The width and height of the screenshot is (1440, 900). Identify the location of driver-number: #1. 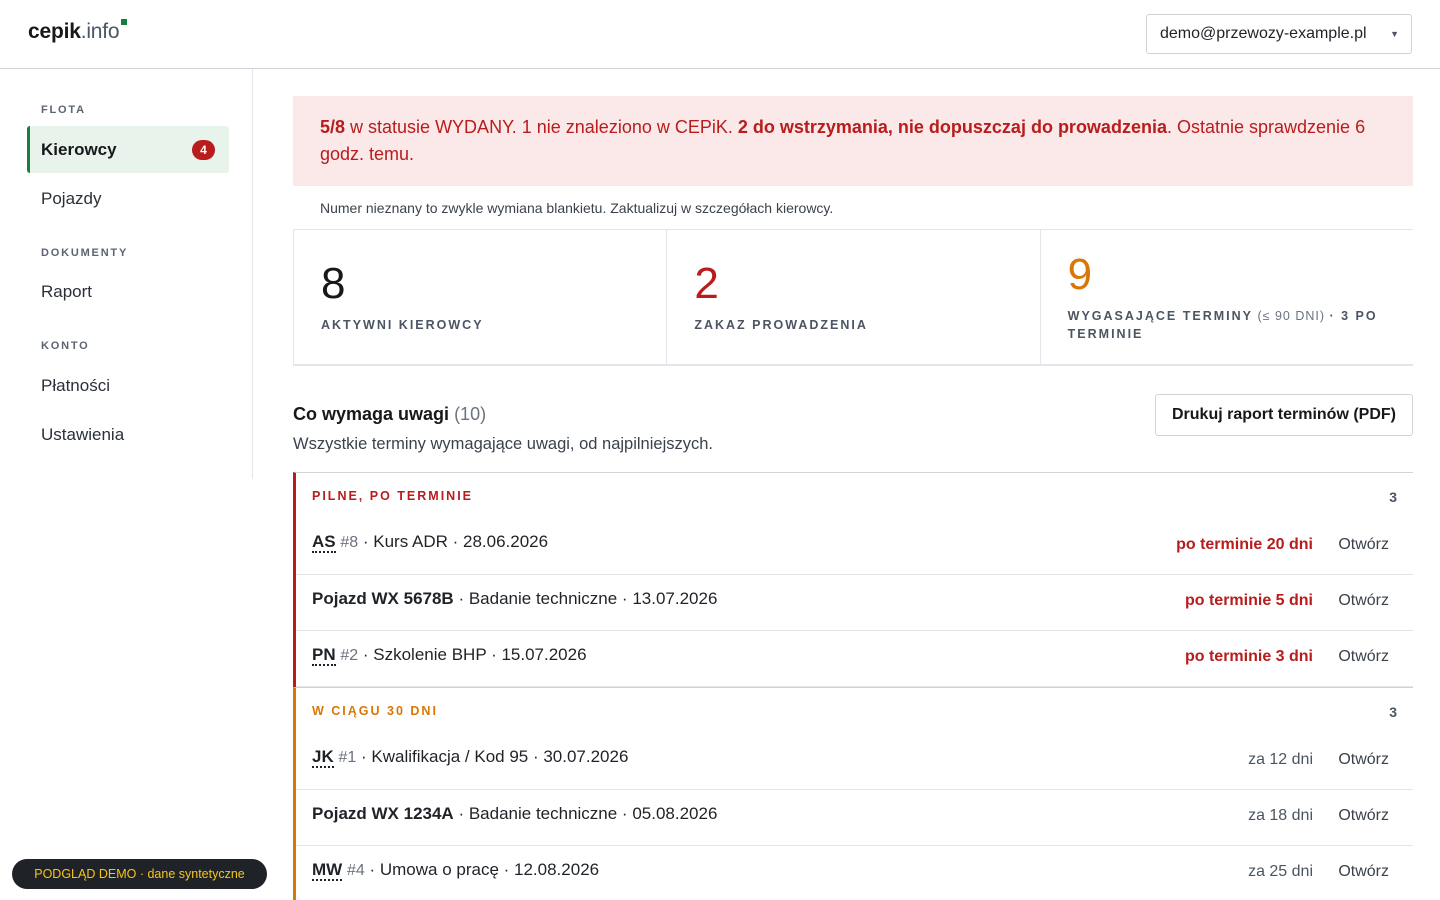
(347, 757).